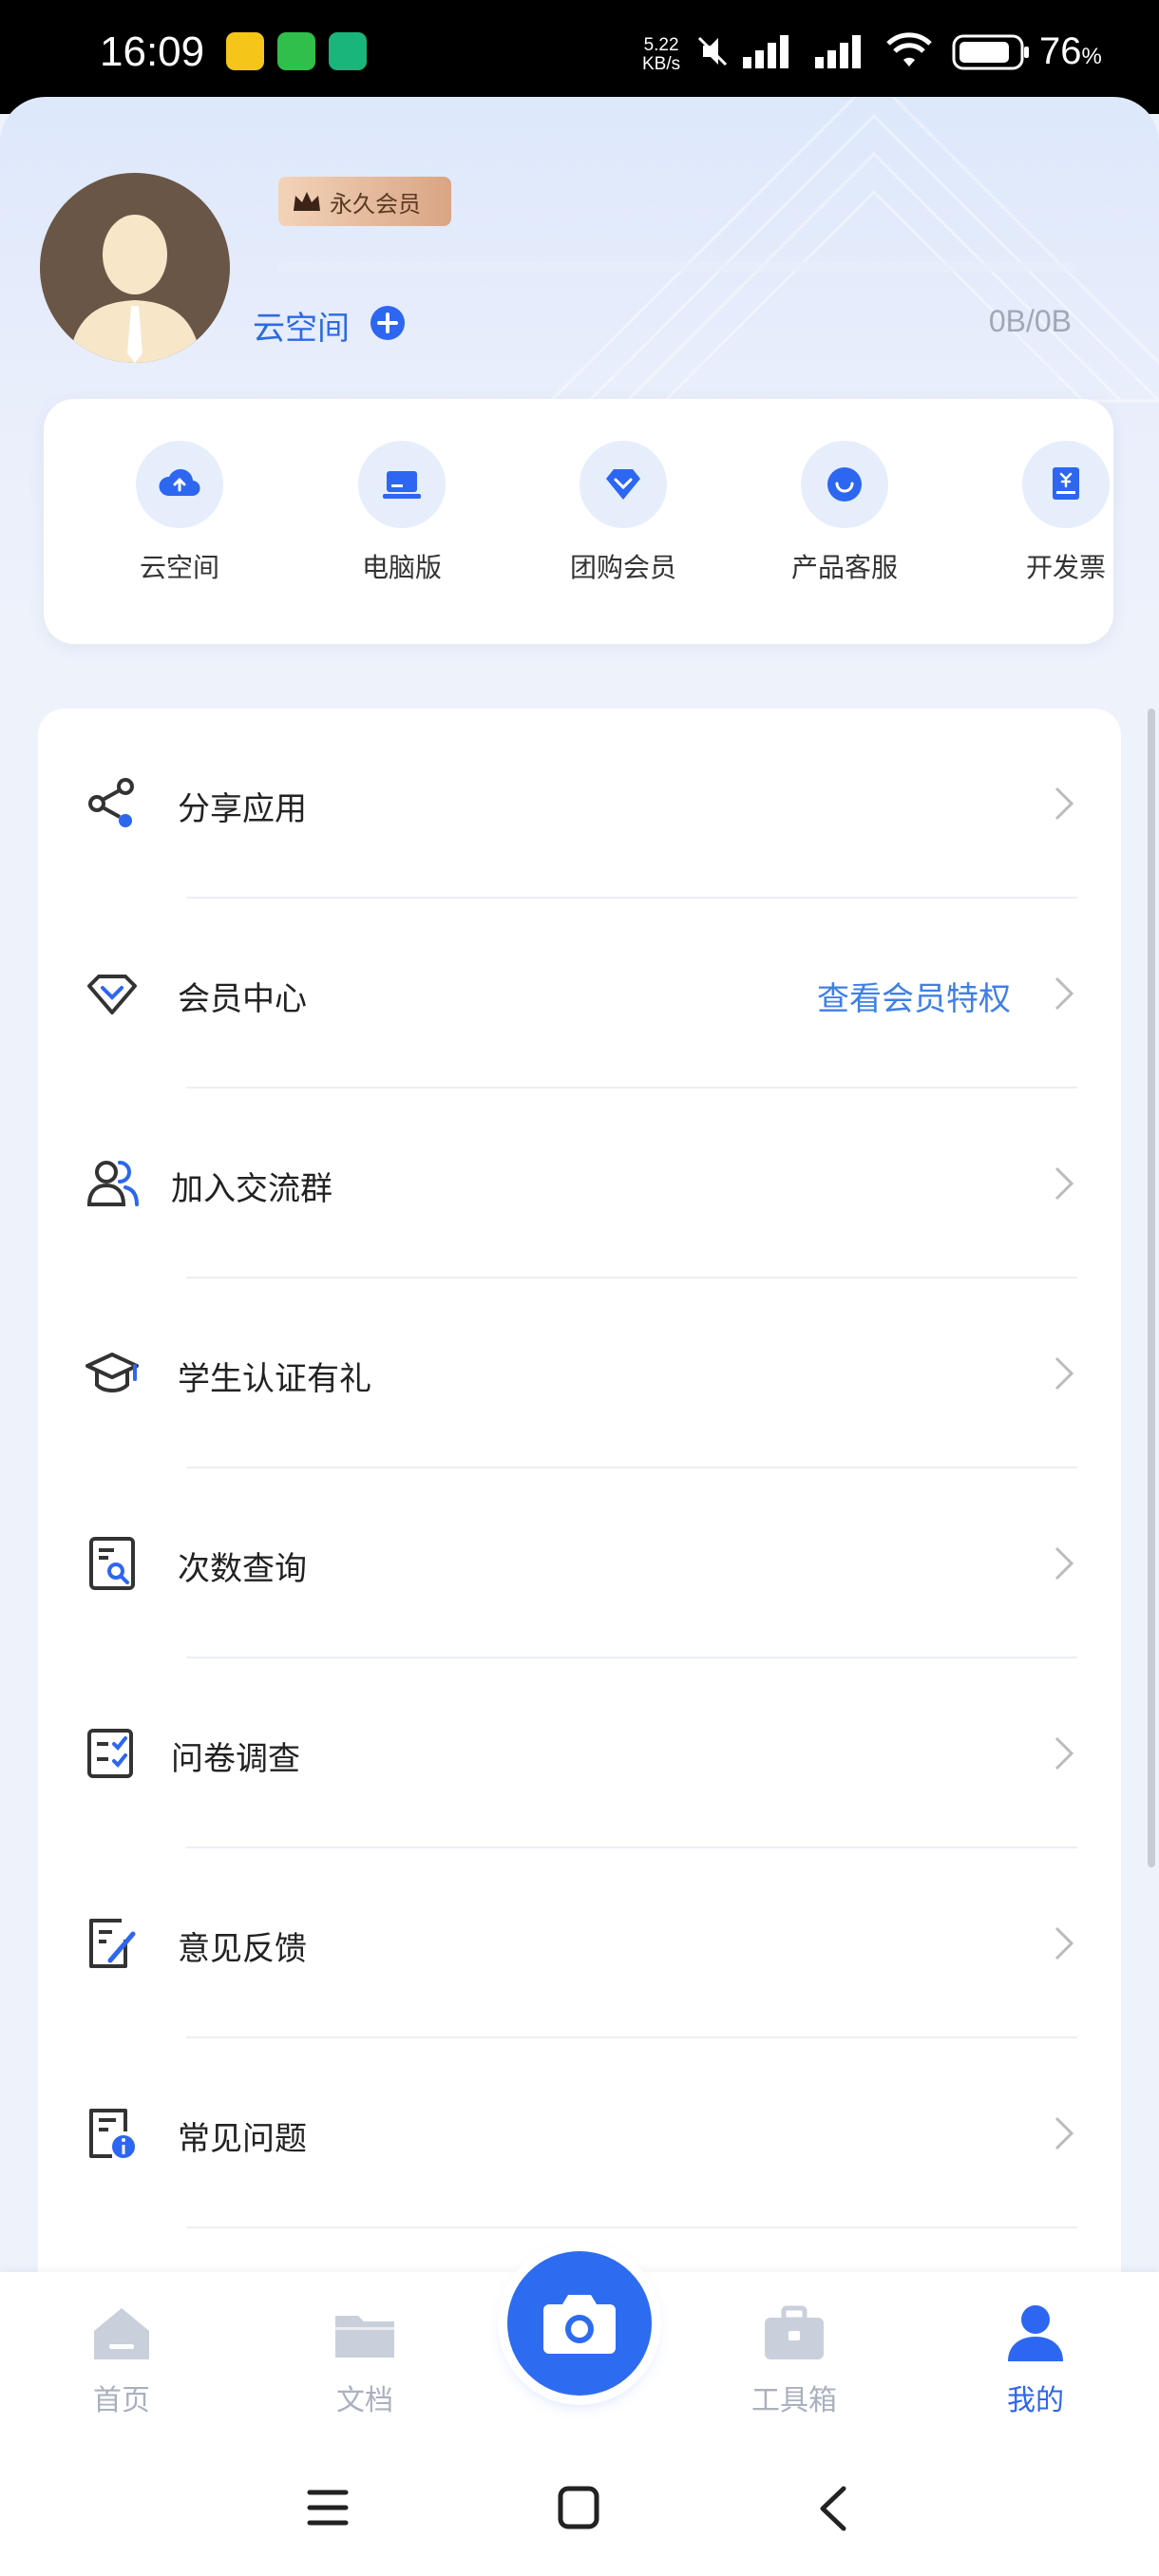 The image size is (1159, 2576). I want to click on menu-item-label: 常见问题, so click(242, 2139).